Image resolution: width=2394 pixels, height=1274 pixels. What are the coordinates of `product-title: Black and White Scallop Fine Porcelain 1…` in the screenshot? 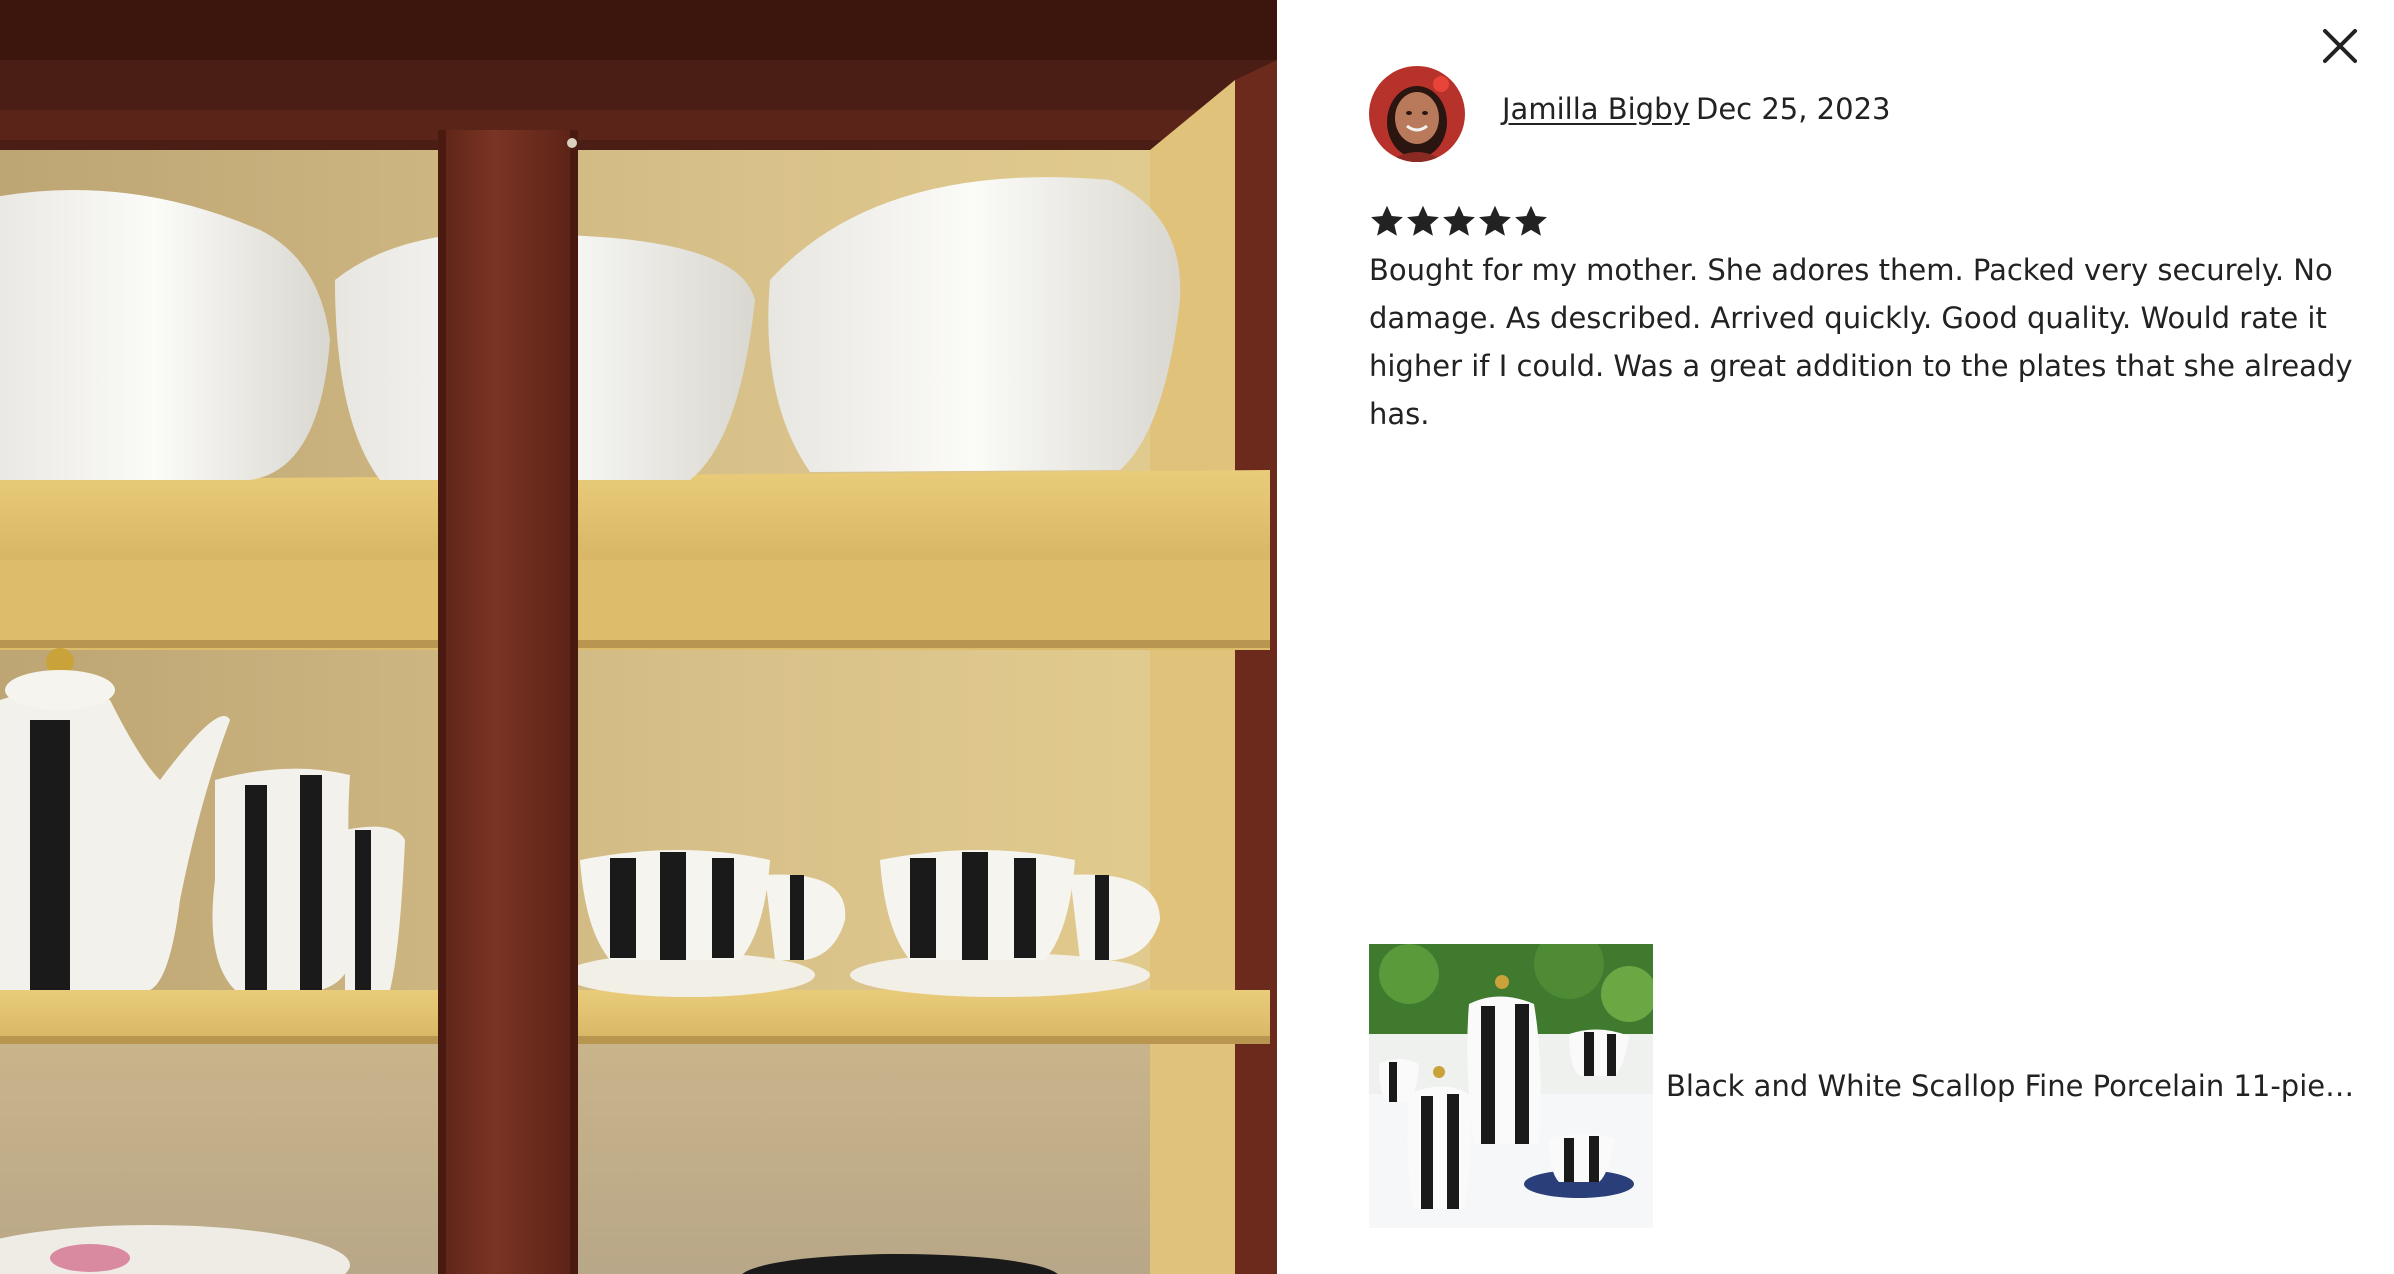 It's located at (2016, 1086).